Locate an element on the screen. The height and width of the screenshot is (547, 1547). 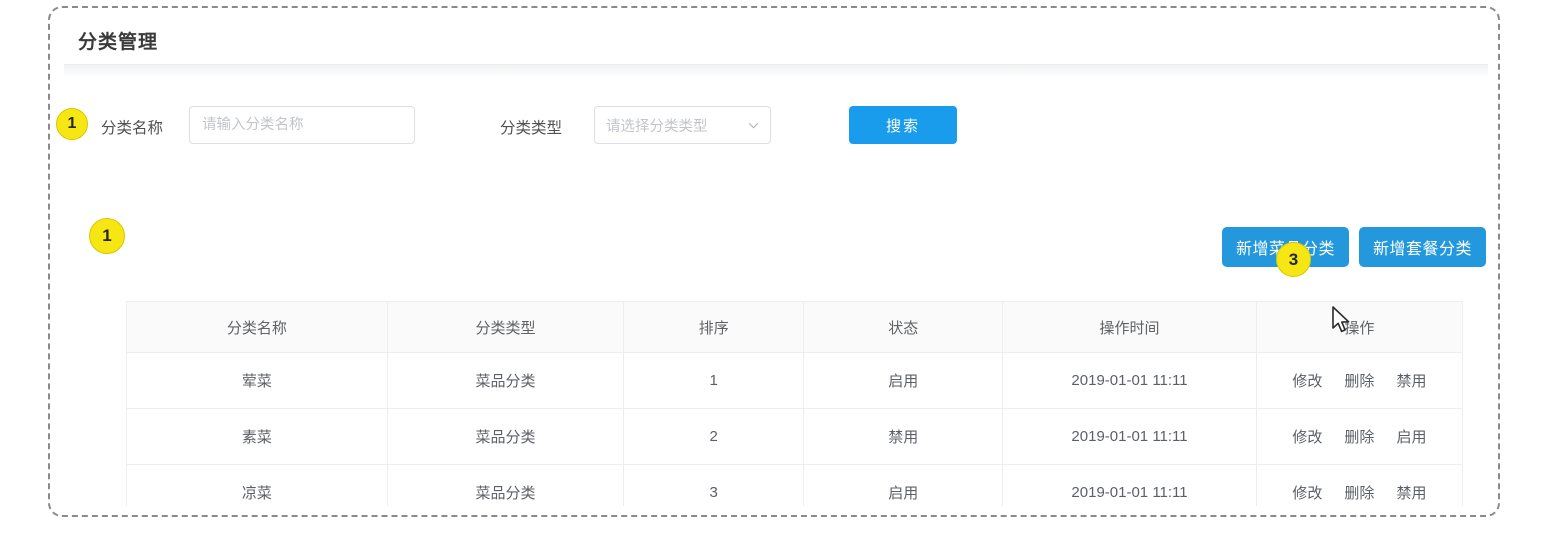
category-type-select: 请选择分类类型 is located at coordinates (682, 125).